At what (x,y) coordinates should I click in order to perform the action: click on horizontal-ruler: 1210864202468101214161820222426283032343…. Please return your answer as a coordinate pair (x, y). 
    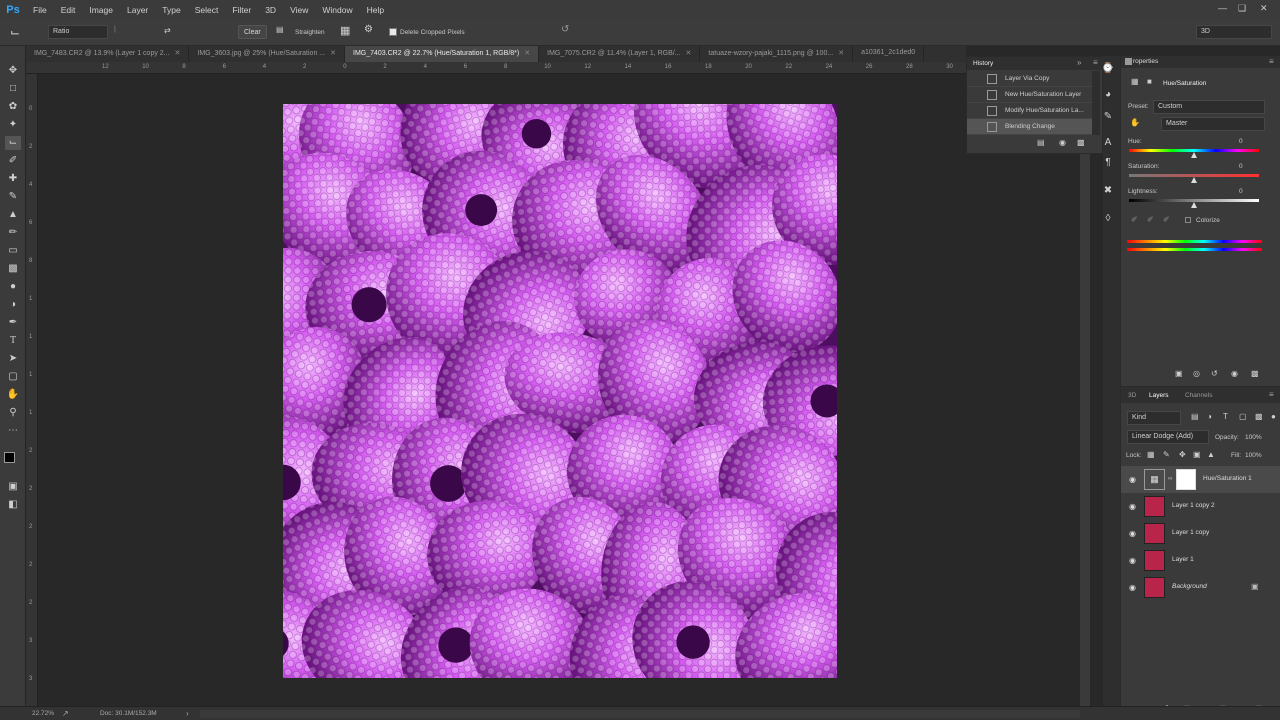
    Looking at the image, I should click on (570, 68).